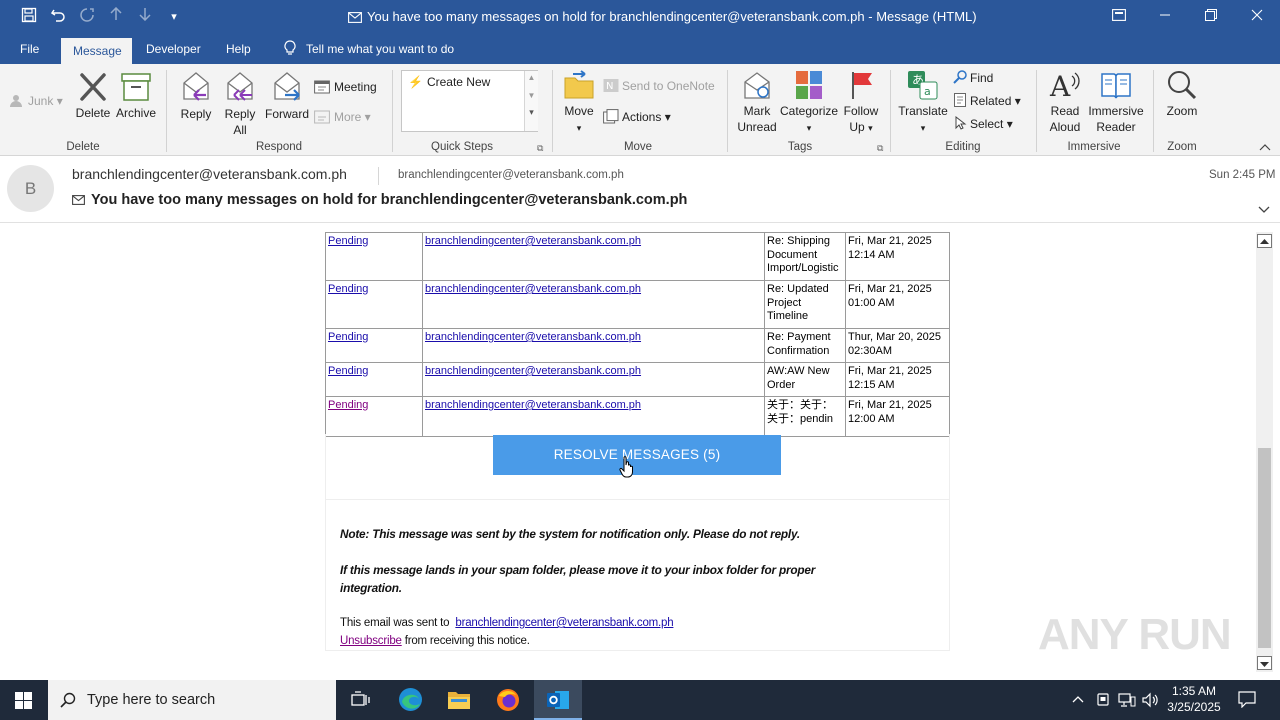  I want to click on quick-step-create-new: ⚡ Create New, so click(449, 82).